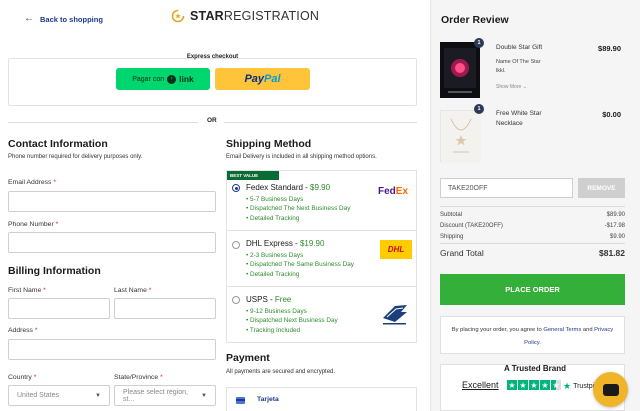 The height and width of the screenshot is (411, 640). I want to click on detail-item: Tracking Included, so click(292, 330).